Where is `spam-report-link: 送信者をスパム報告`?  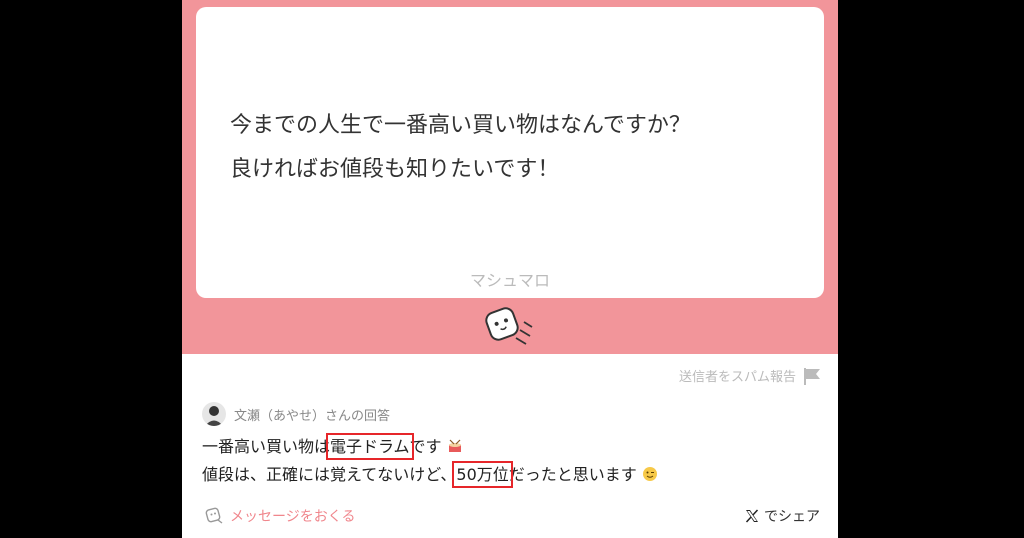
spam-report-link: 送信者をスパム報告 is located at coordinates (750, 375).